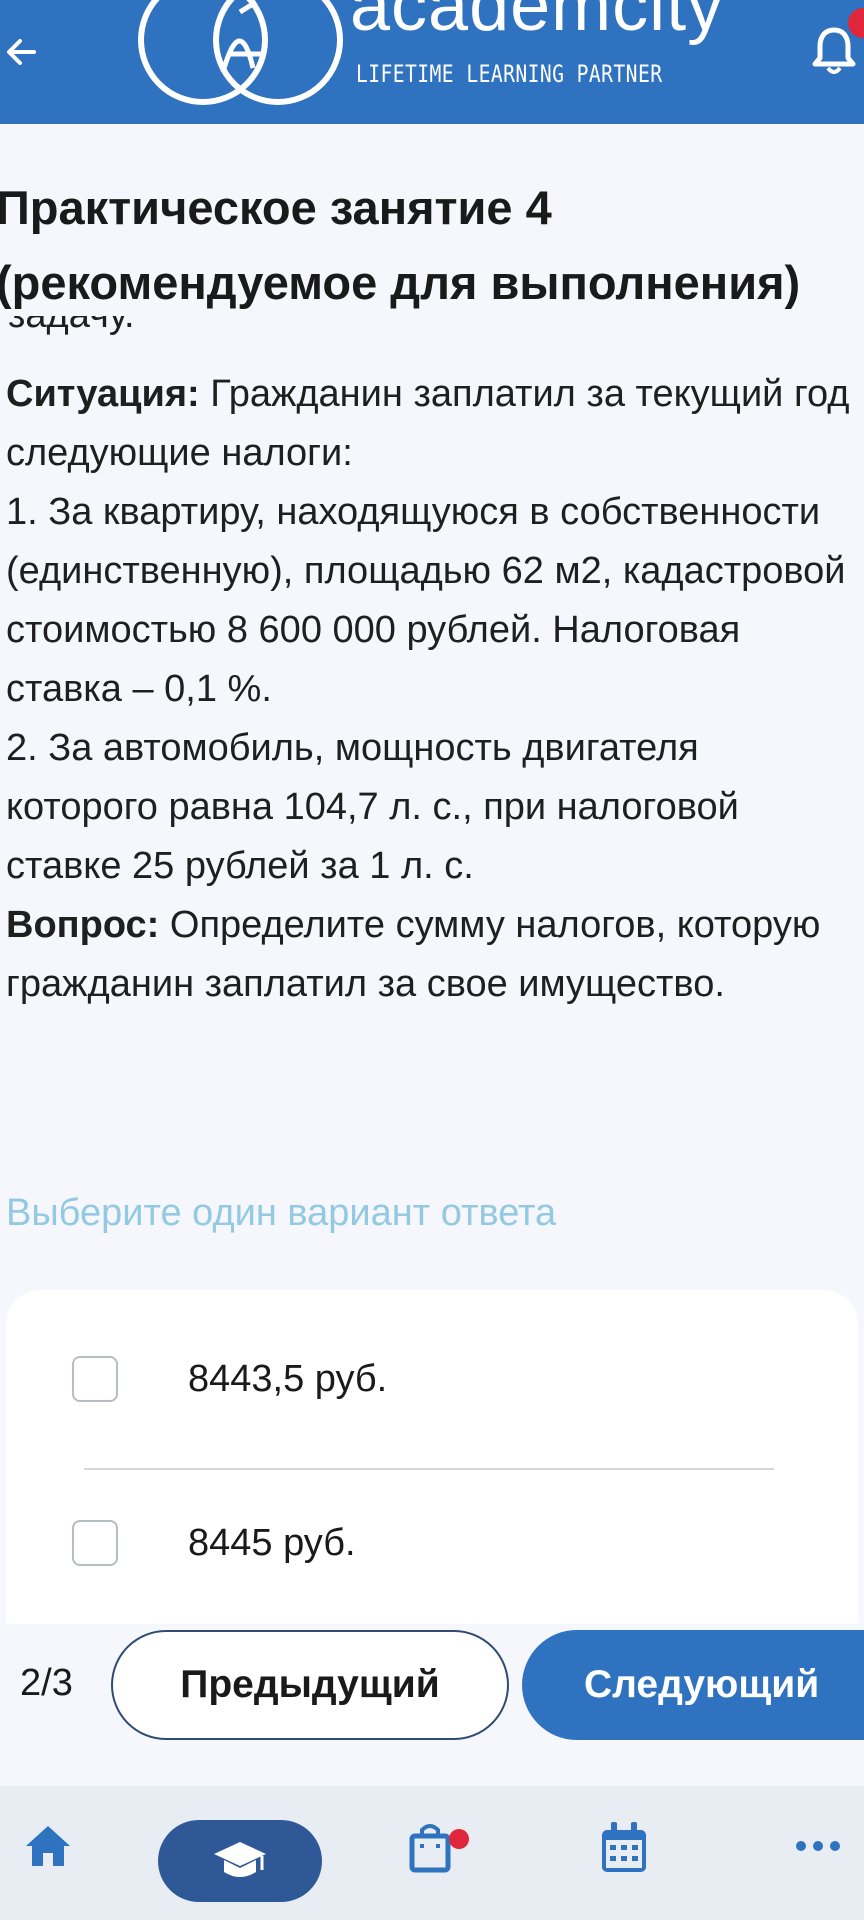  Describe the element at coordinates (281, 1213) in the screenshot. I see `answer-hint: Выберите один вариант ответа` at that location.